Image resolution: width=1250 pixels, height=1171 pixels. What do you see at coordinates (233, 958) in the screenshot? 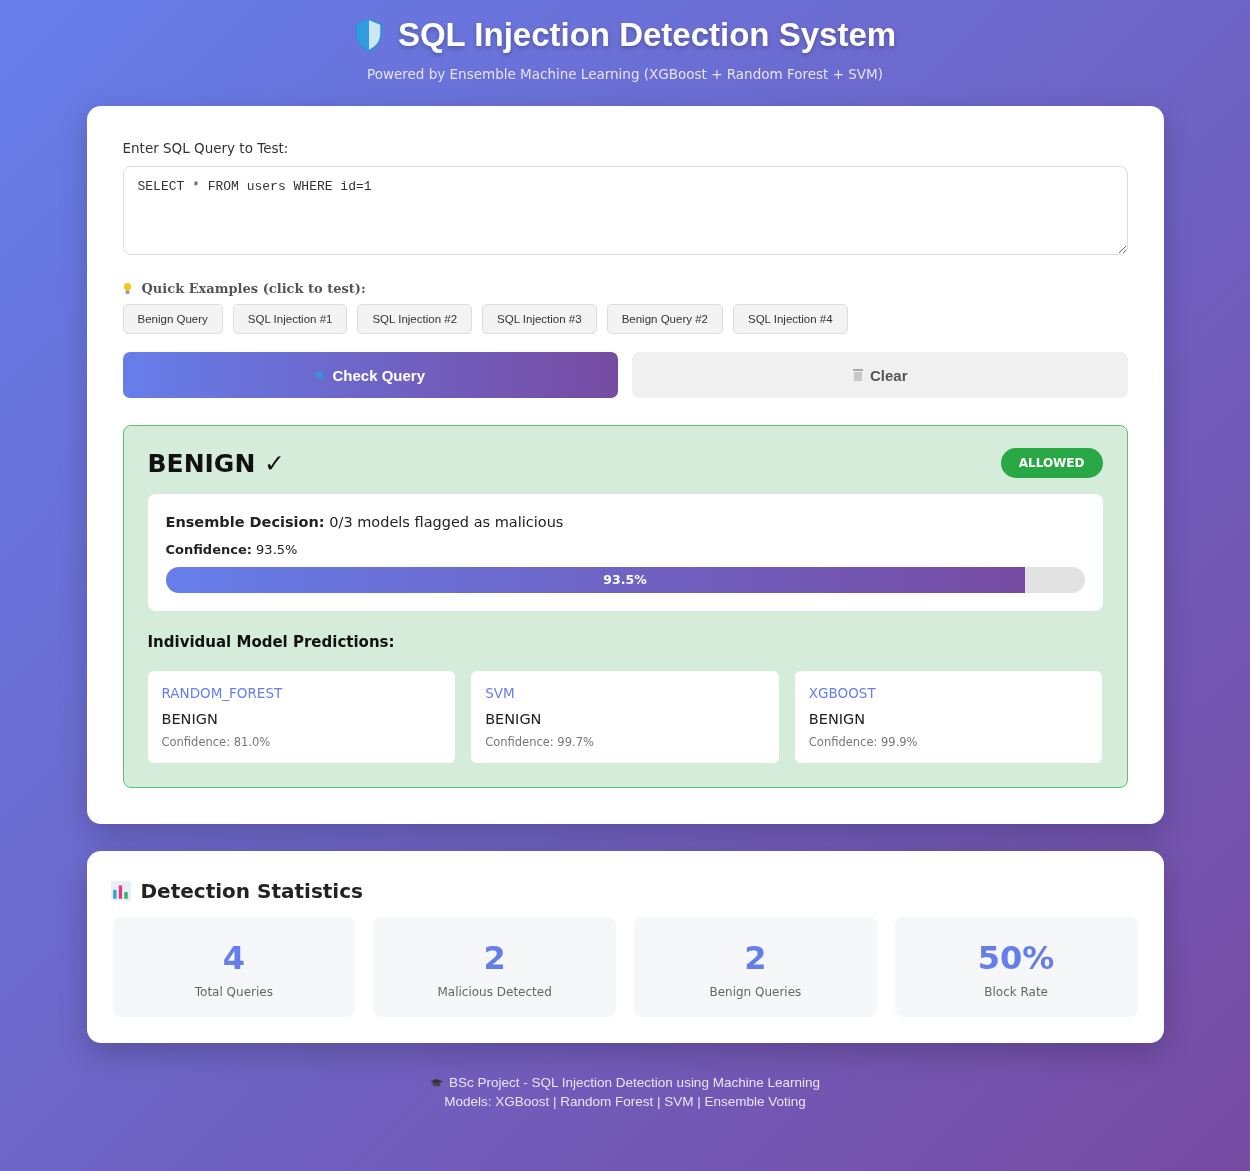
I see `stat-value: 4` at bounding box center [233, 958].